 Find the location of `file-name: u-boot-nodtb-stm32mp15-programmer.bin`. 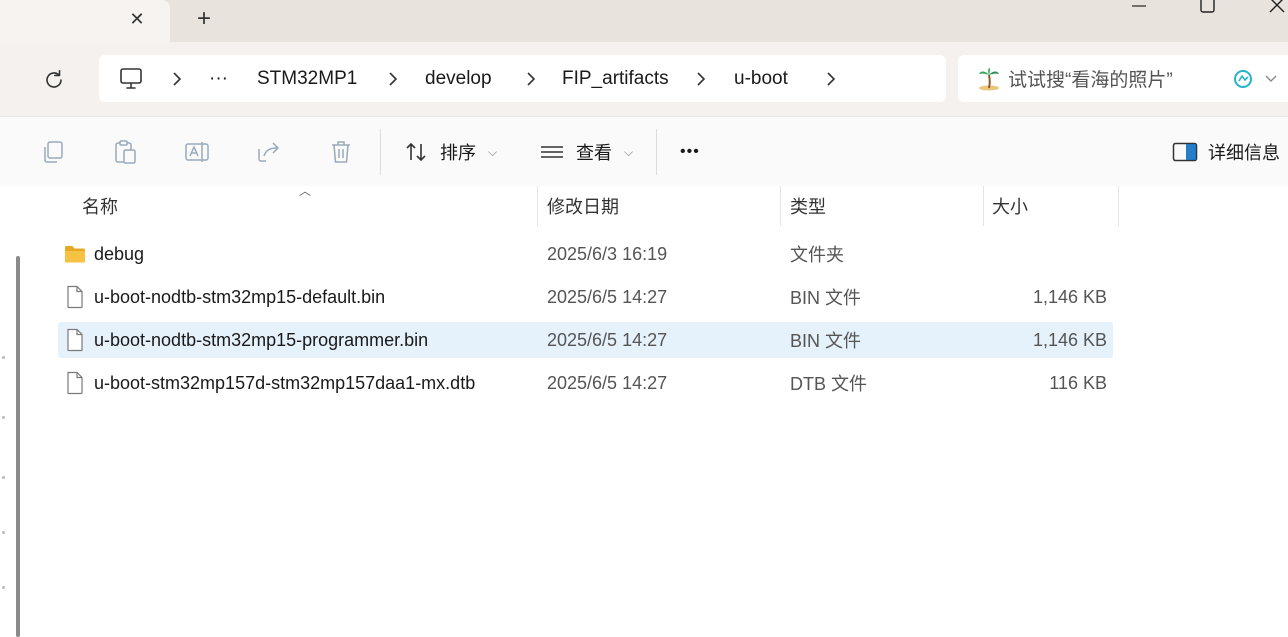

file-name: u-boot-nodtb-stm32mp15-programmer.bin is located at coordinates (261, 339).